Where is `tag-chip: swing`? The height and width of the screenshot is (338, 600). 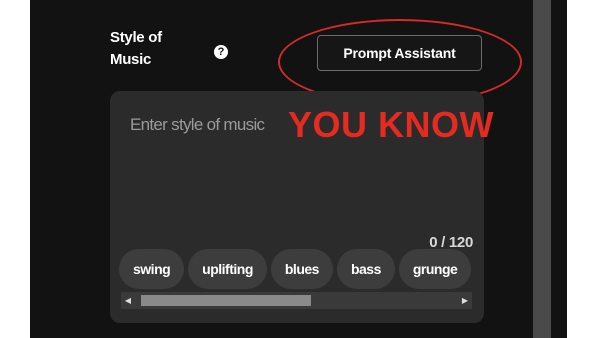 tag-chip: swing is located at coordinates (152, 269).